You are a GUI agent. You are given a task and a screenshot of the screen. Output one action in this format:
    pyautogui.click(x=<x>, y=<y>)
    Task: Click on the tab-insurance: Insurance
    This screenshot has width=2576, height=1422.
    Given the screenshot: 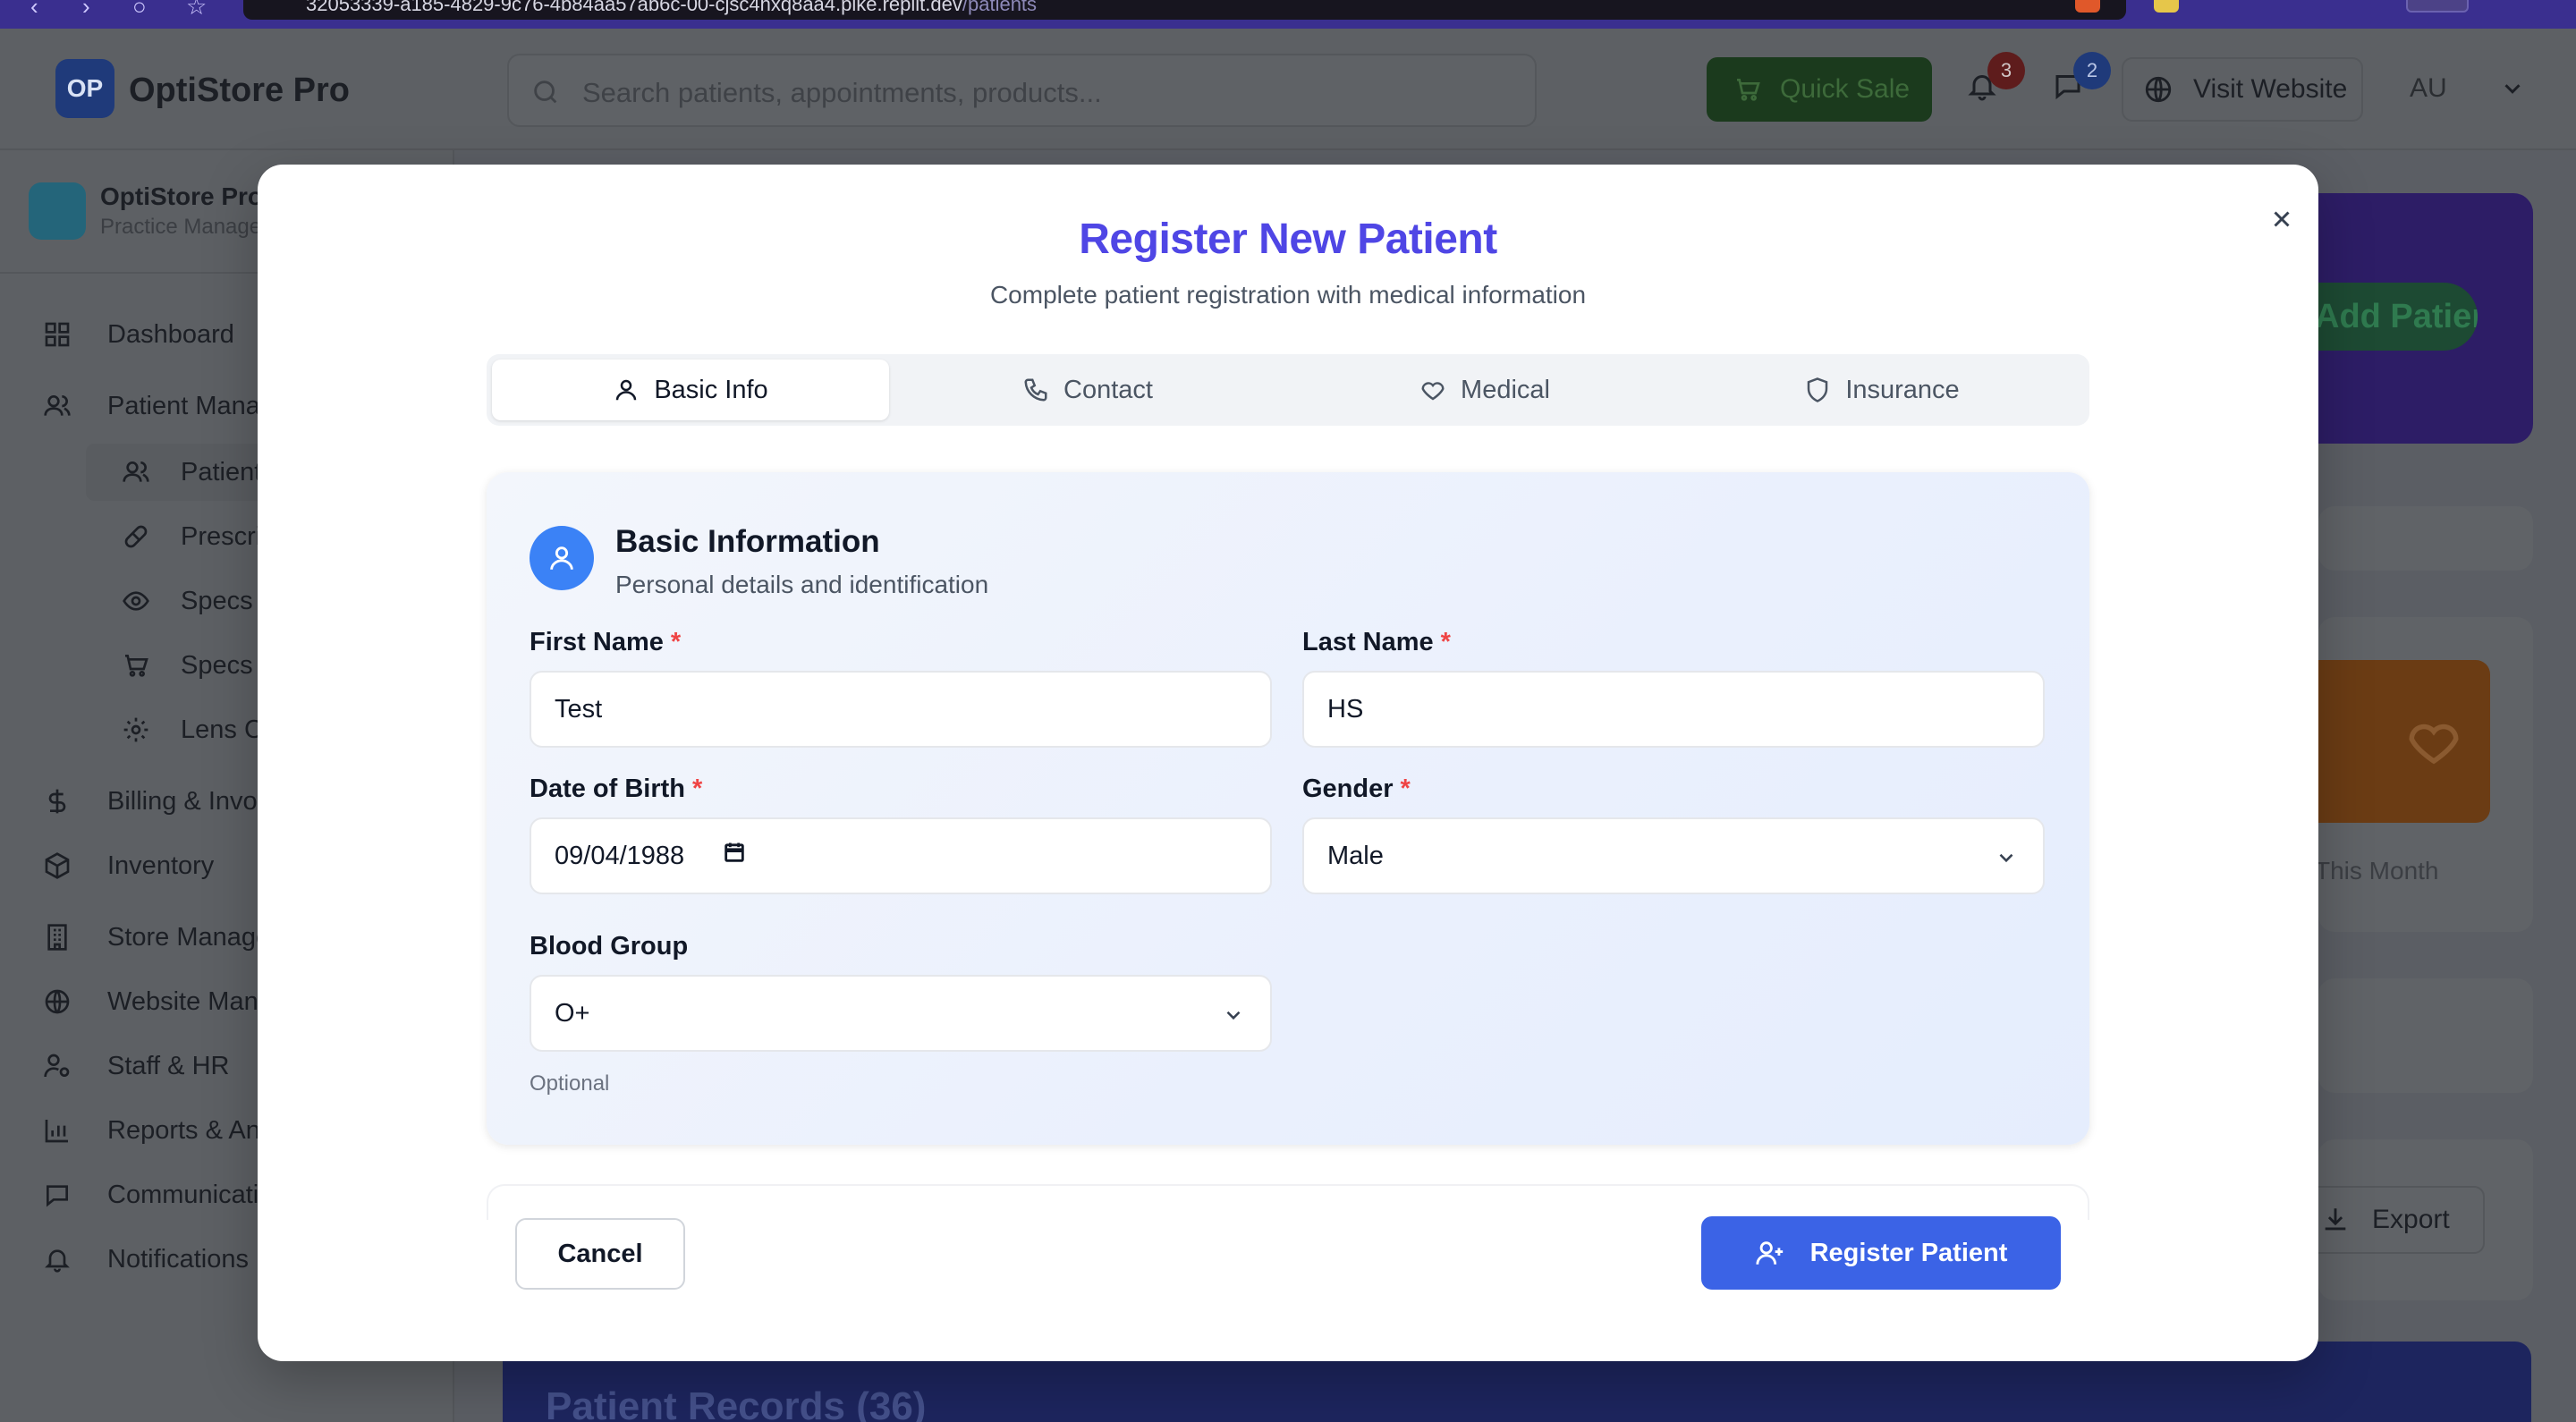 What is the action you would take?
    pyautogui.click(x=1881, y=390)
    